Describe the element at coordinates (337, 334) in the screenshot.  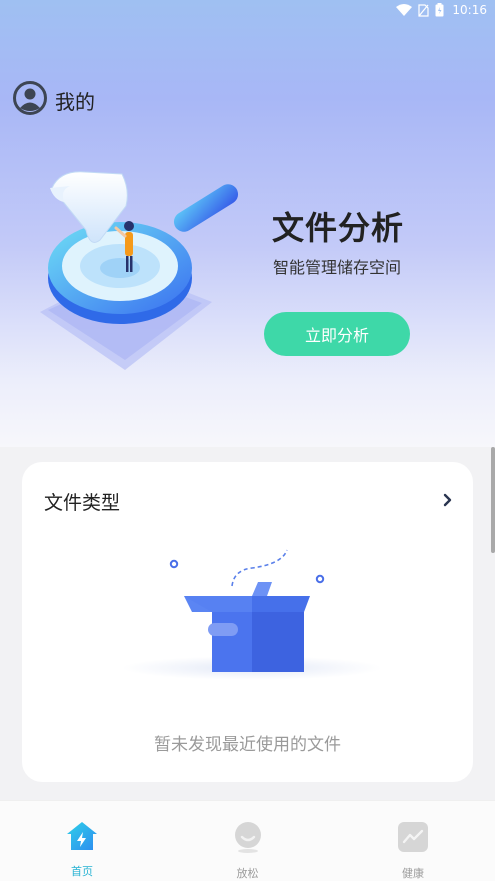
I see `analyze-now-button: 立即分析` at that location.